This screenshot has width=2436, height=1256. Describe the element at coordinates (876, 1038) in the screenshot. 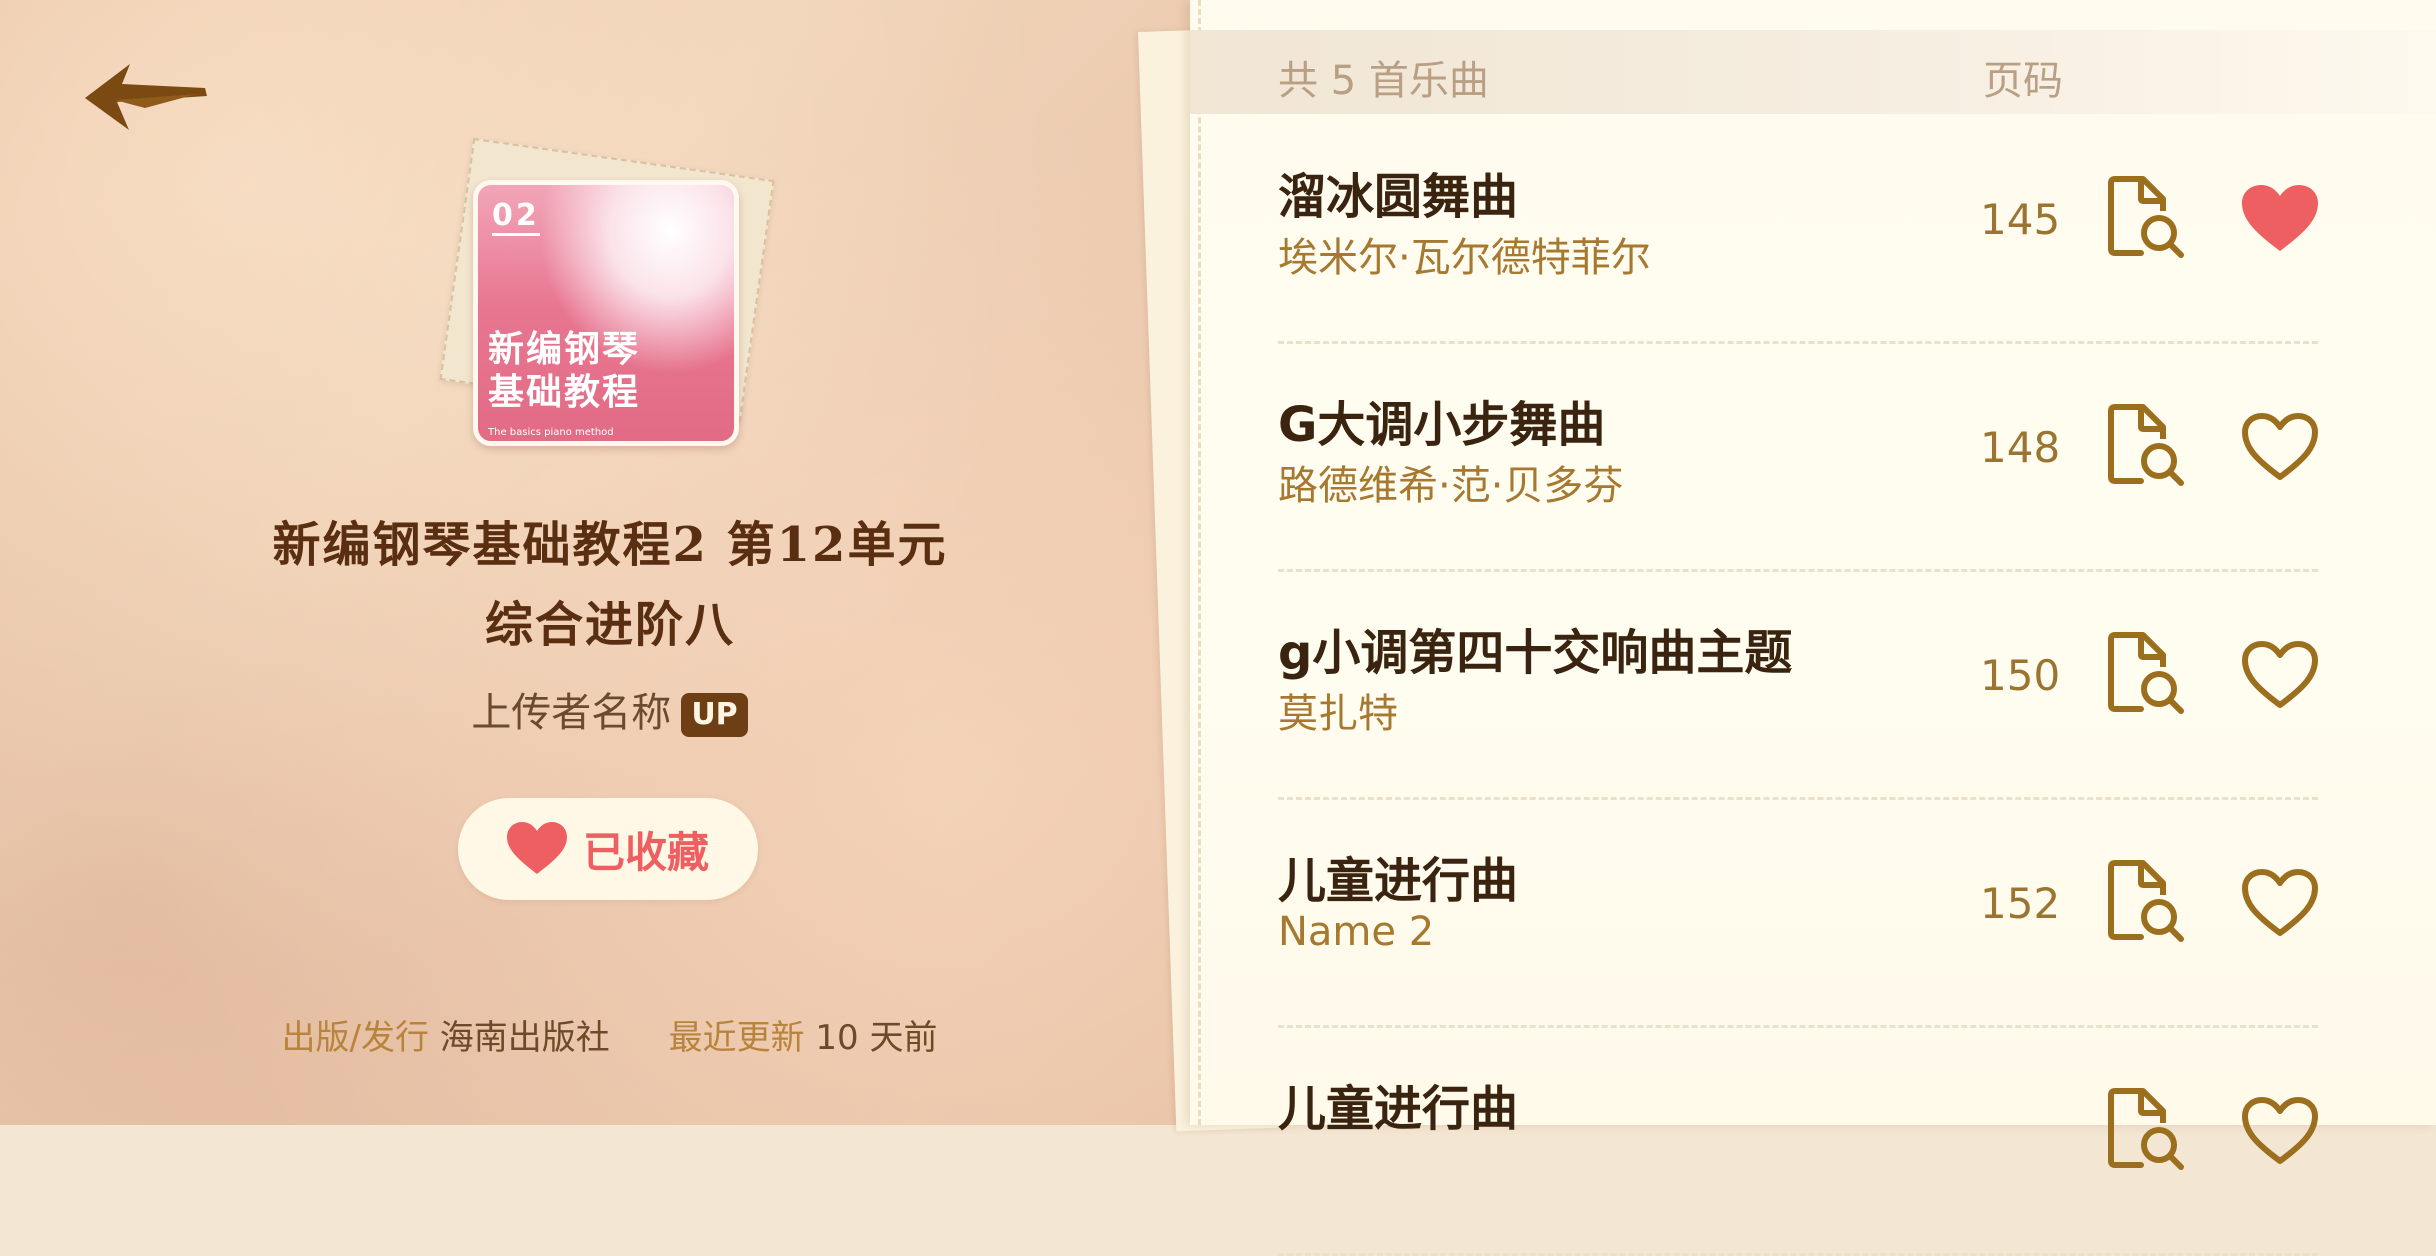

I see `updated-value: 10 天前` at that location.